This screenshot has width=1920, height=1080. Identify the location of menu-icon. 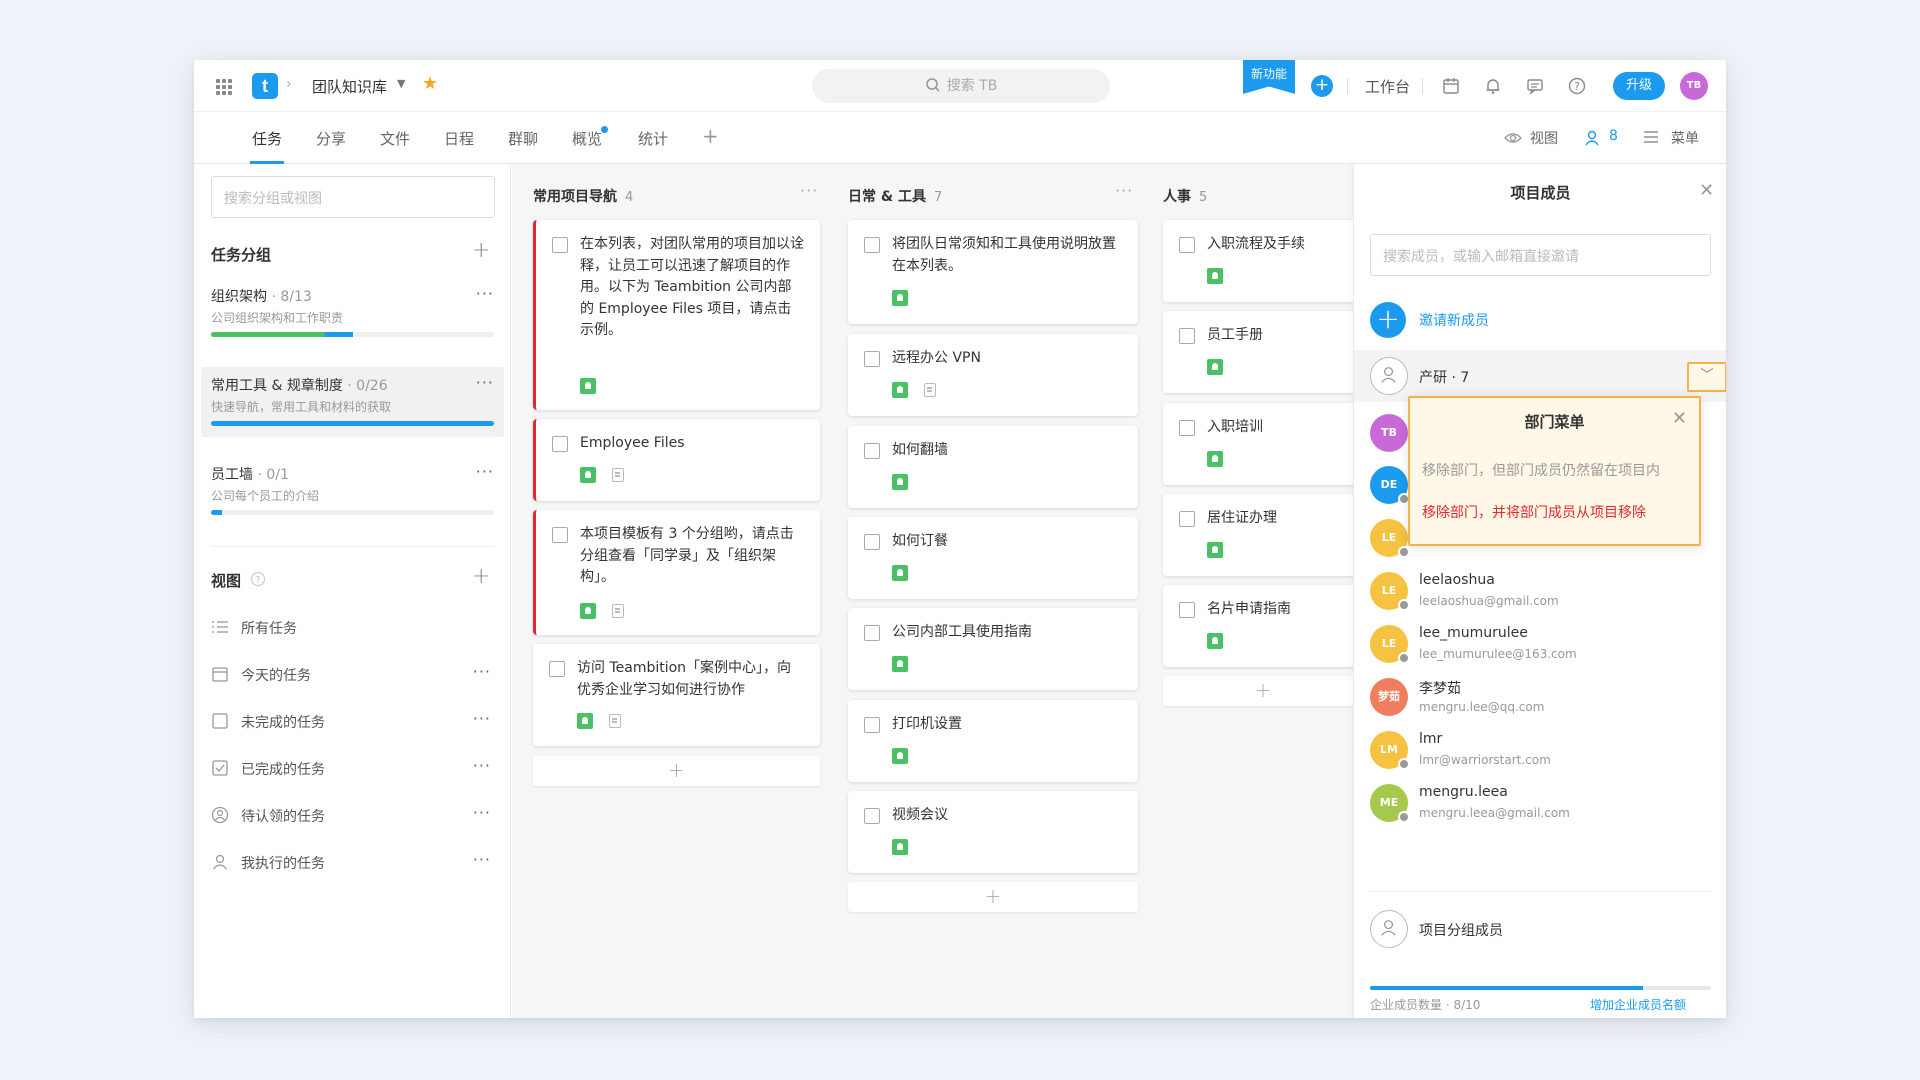
(1651, 137).